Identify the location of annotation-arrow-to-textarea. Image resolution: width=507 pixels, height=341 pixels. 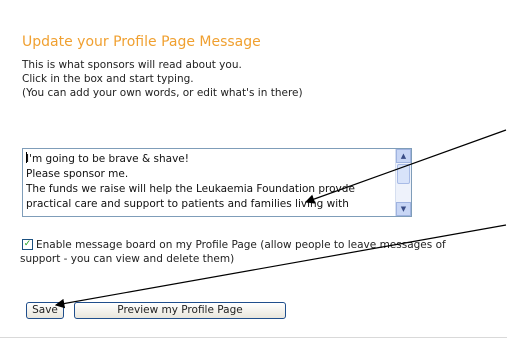
(405, 166).